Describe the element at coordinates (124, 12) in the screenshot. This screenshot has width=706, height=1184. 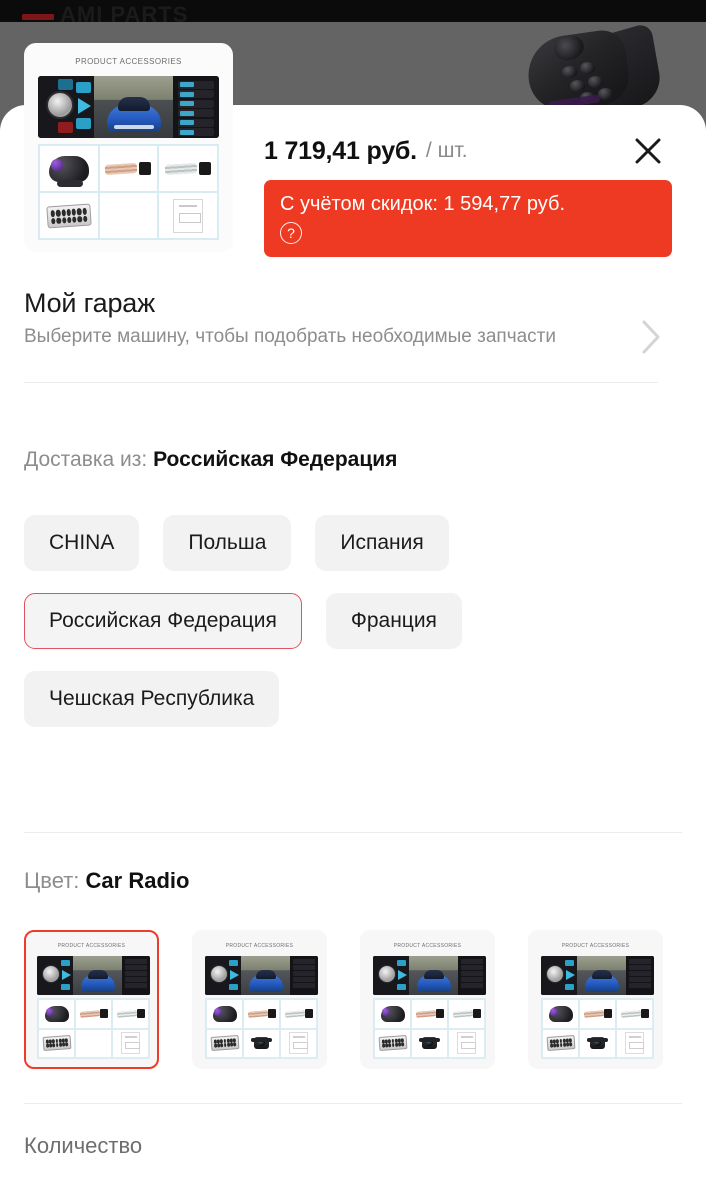
I see `site-logo: AMI PARTS` at that location.